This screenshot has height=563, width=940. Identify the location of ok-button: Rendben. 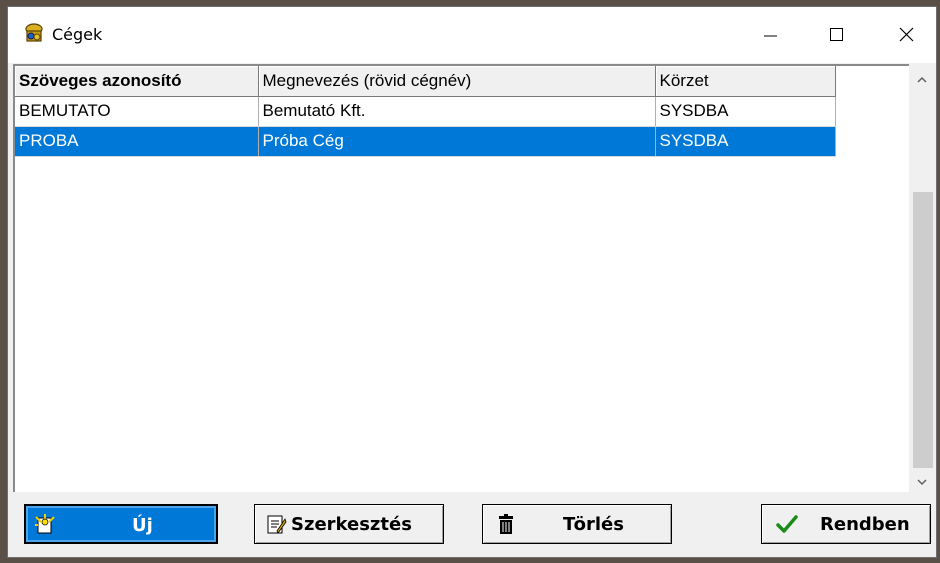
(846, 524).